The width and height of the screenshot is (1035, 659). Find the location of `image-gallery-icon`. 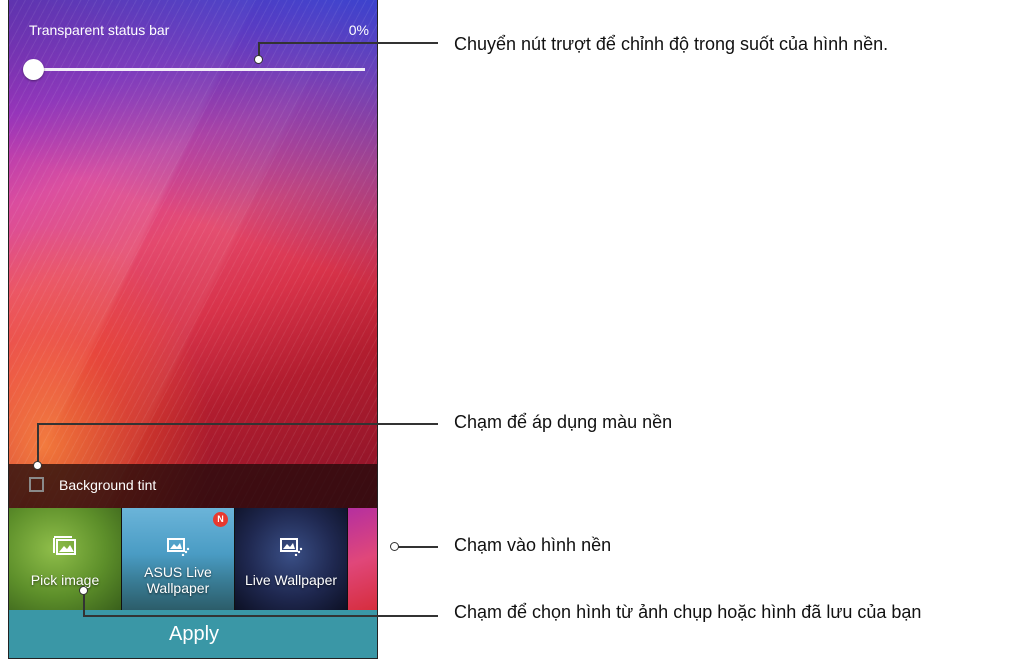

image-gallery-icon is located at coordinates (64, 545).